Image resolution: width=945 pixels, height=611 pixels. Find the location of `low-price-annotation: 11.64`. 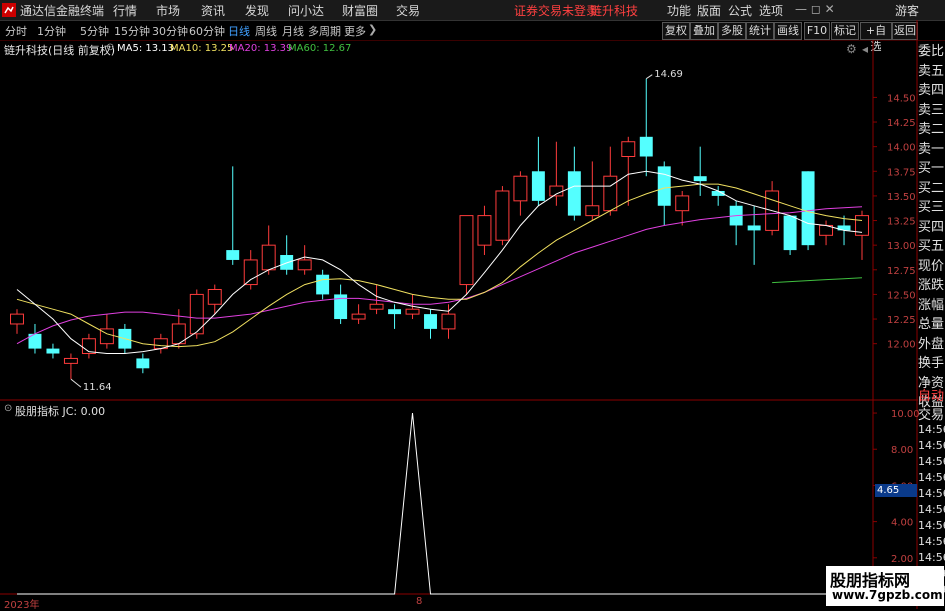

low-price-annotation: 11.64 is located at coordinates (97, 388).